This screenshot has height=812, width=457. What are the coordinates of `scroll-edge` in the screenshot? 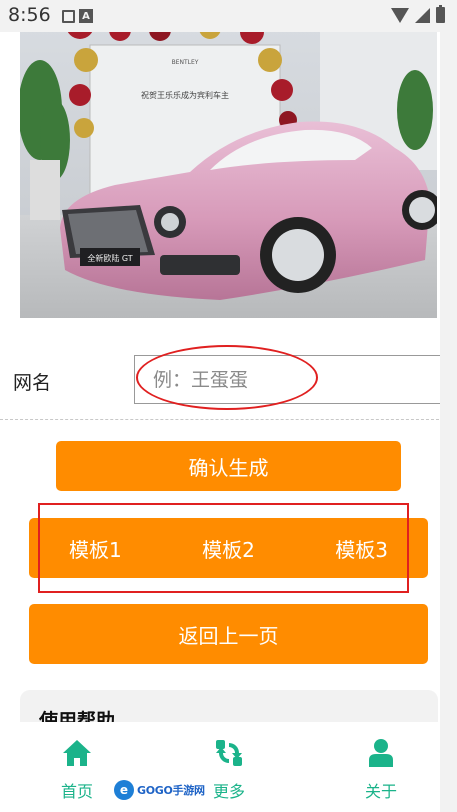 It's located at (448, 422).